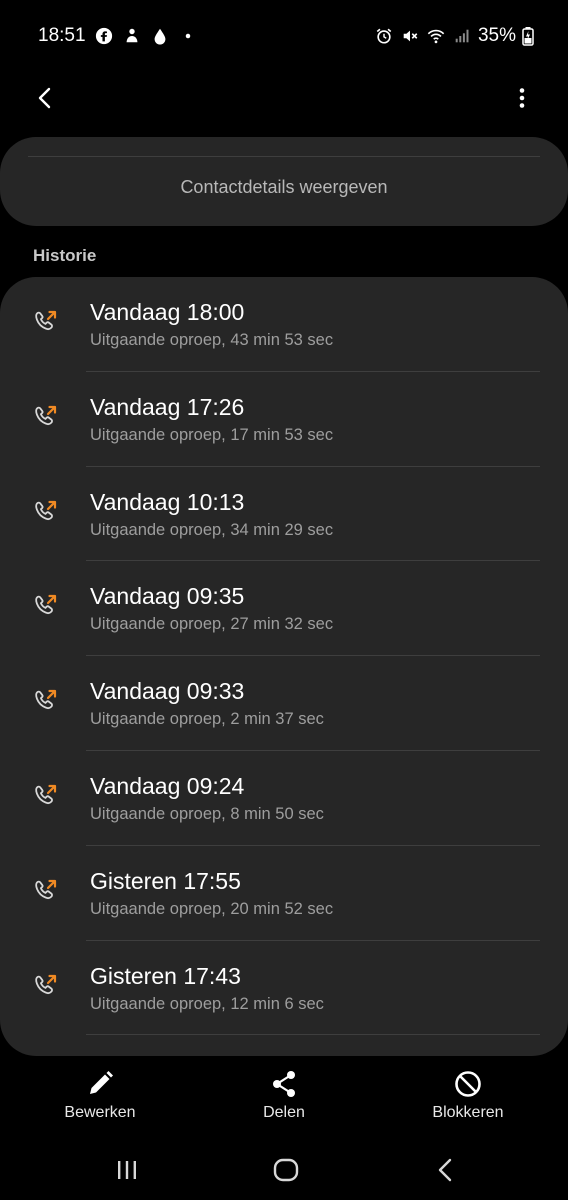 Image resolution: width=568 pixels, height=1200 pixels. What do you see at coordinates (284, 1112) in the screenshot?
I see `share-label: Delen` at bounding box center [284, 1112].